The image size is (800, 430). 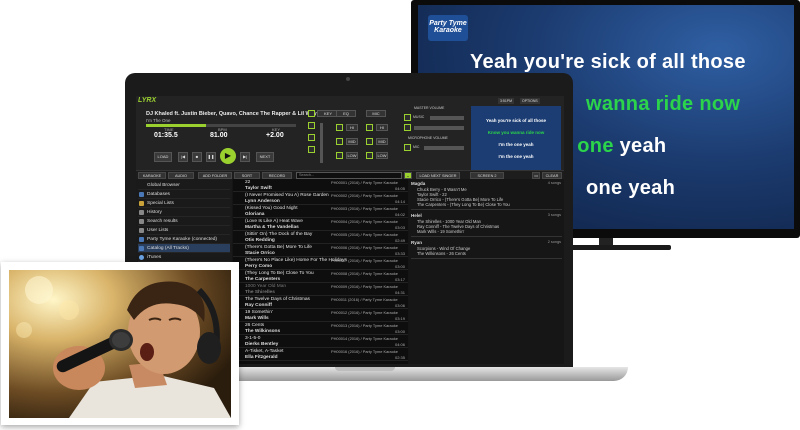 What do you see at coordinates (258, 188) in the screenshot?
I see `song-artist: Taylor Swift` at bounding box center [258, 188].